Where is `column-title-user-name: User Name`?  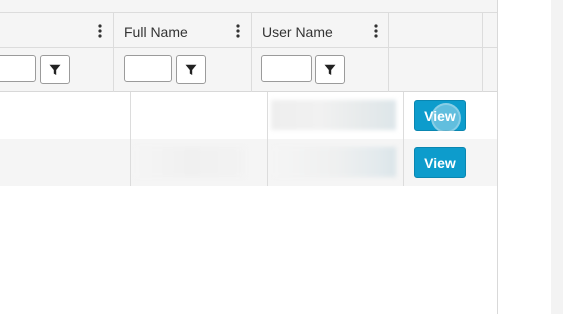
column-title-user-name: User Name is located at coordinates (297, 32).